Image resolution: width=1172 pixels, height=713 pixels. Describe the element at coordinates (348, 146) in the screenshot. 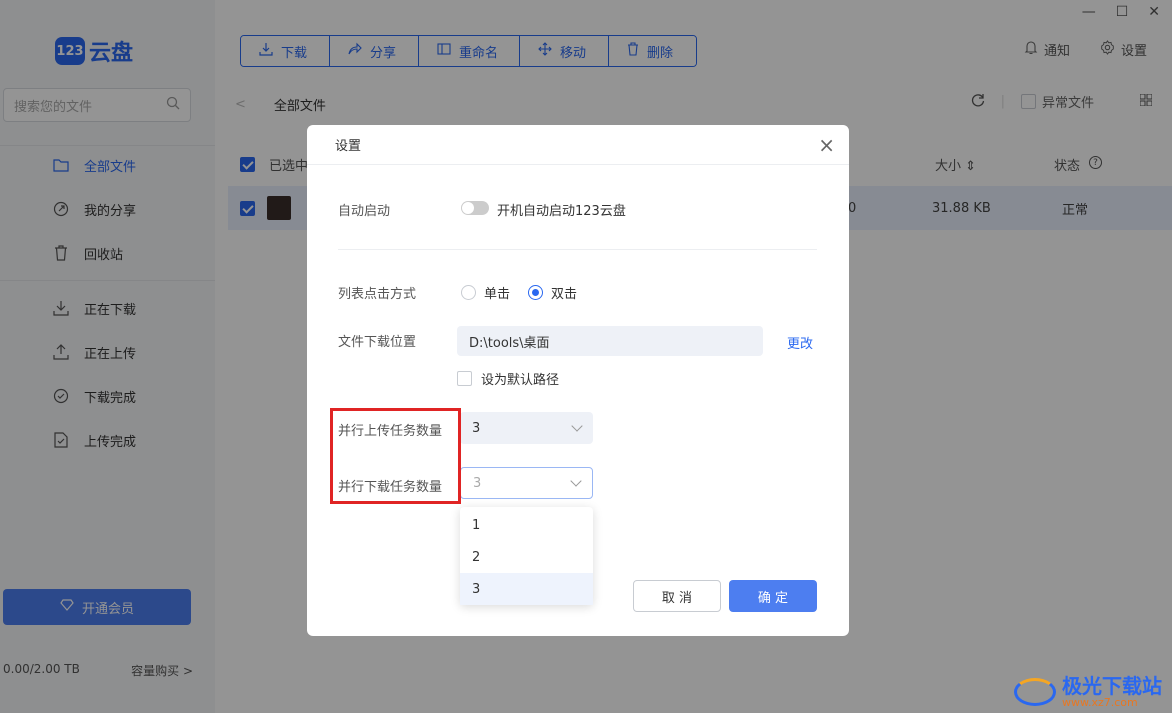

I see `dialog-title: 设置` at that location.